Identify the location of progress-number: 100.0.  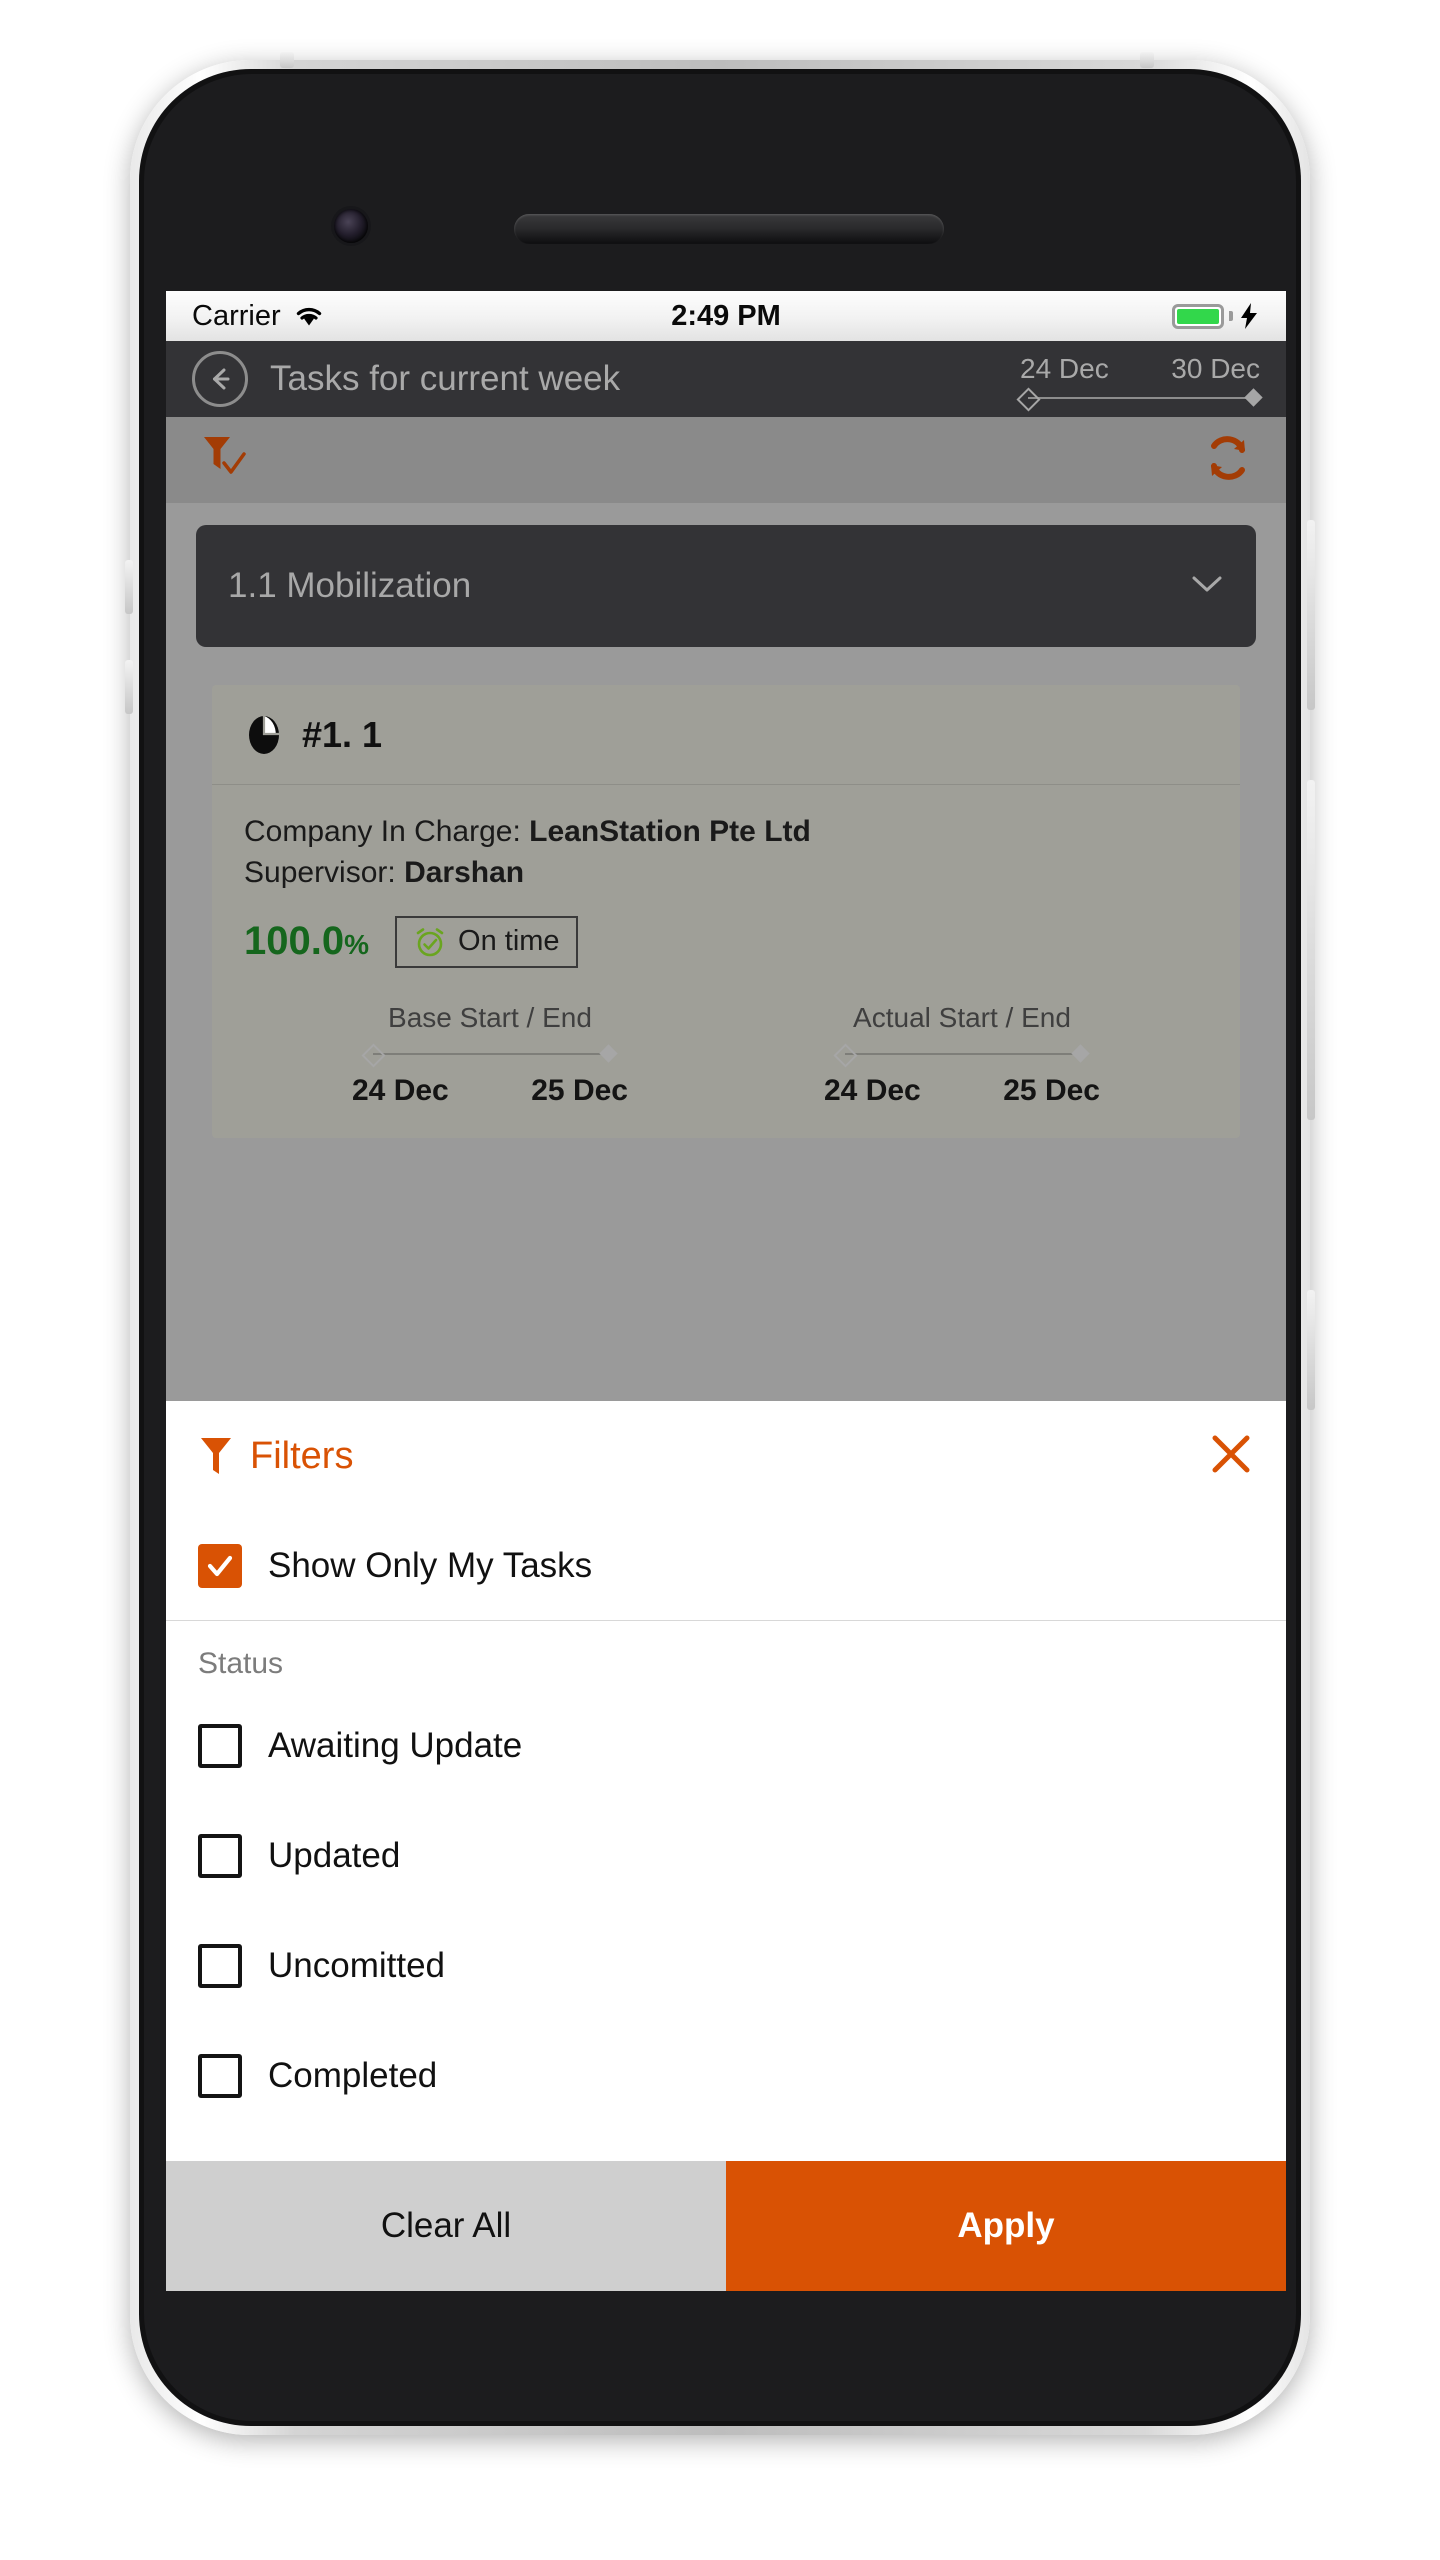
(294, 941).